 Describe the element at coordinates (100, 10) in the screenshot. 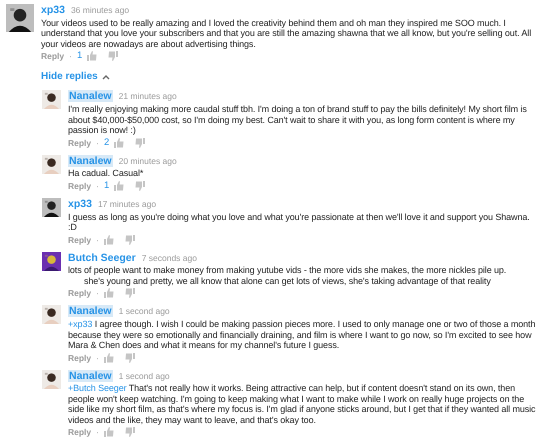

I see `timestamp: 36 minutes ago` at that location.